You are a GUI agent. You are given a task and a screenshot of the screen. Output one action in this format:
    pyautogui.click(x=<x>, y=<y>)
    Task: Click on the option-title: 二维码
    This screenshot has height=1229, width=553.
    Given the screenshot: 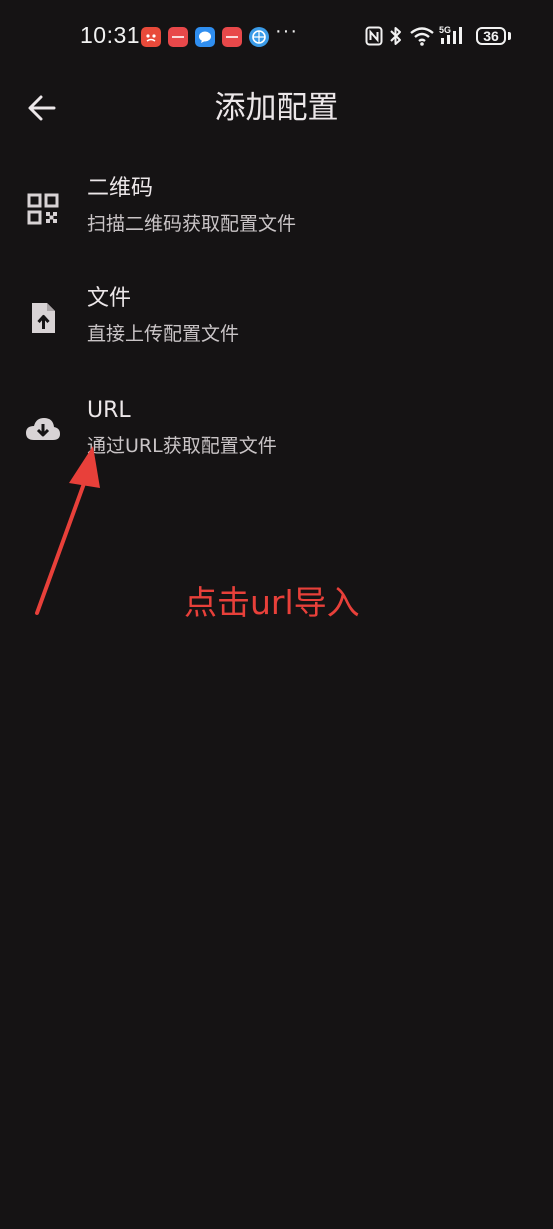 What is the action you would take?
    pyautogui.click(x=120, y=188)
    